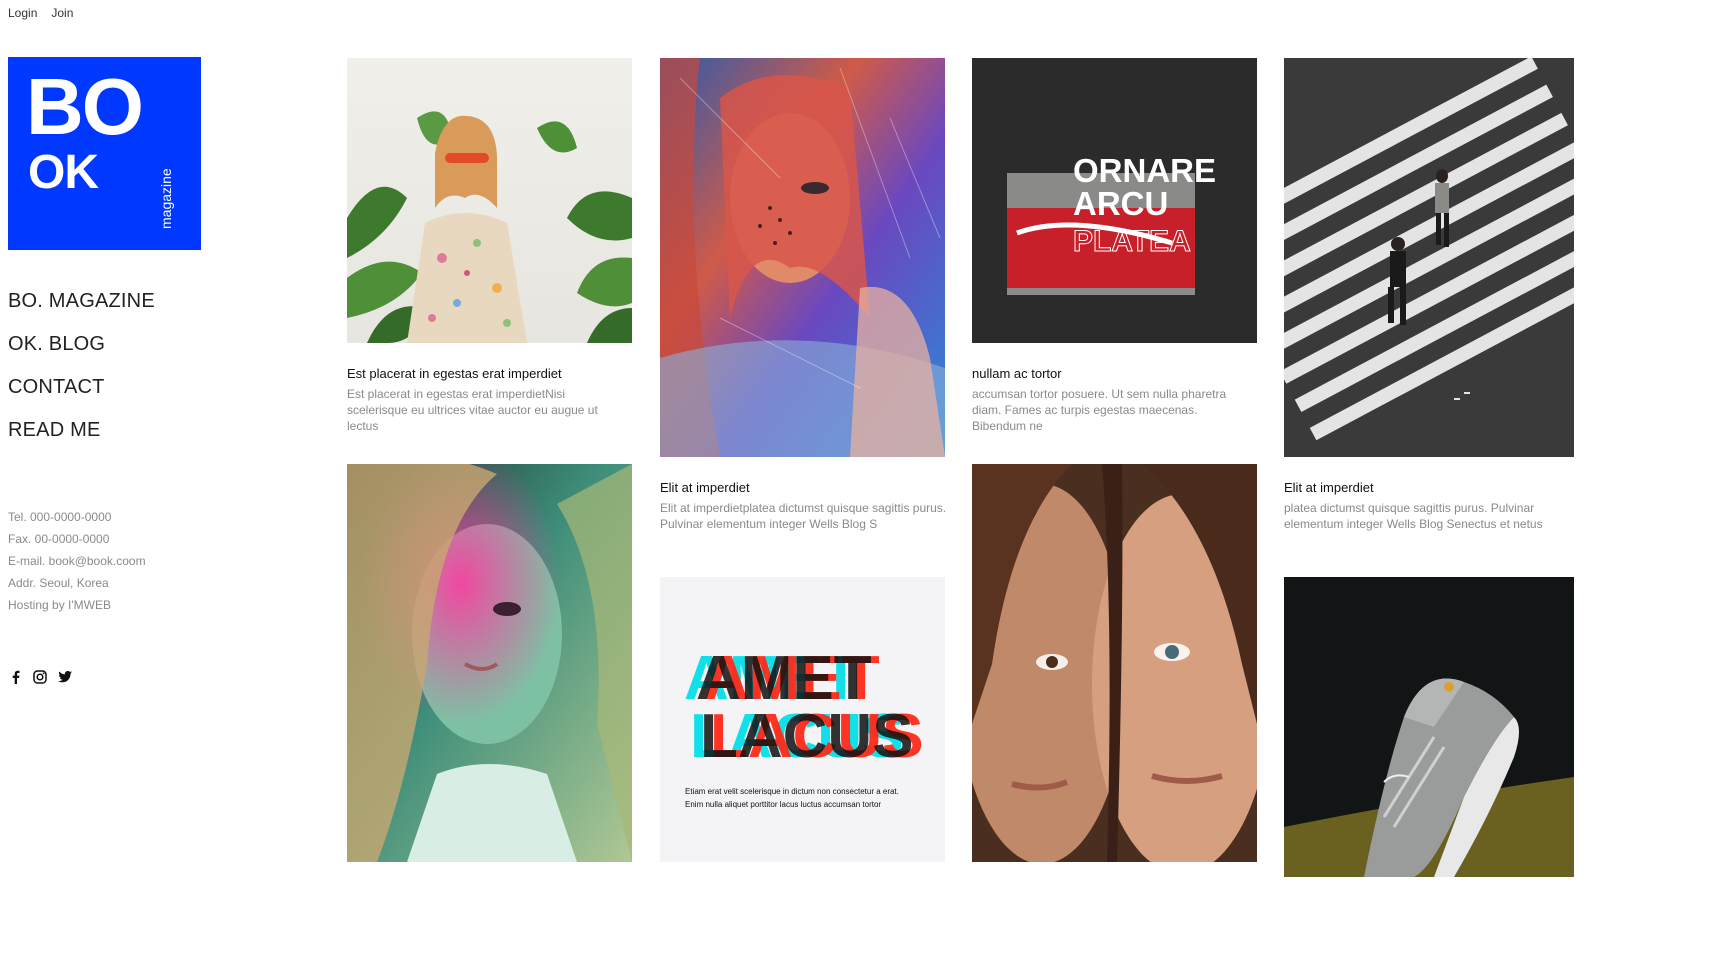 The image size is (1711, 963). I want to click on info-address: Addr. Seoul, Korea, so click(58, 583).